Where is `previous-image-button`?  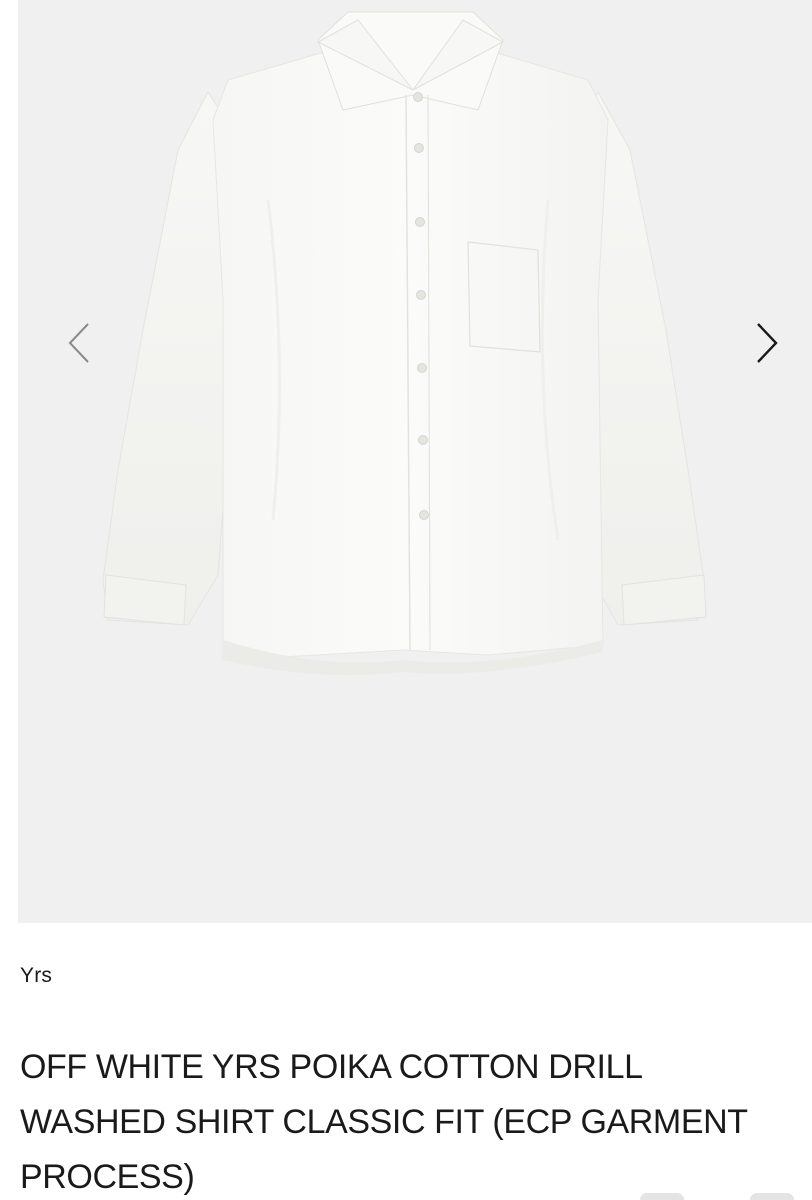 previous-image-button is located at coordinates (79, 343).